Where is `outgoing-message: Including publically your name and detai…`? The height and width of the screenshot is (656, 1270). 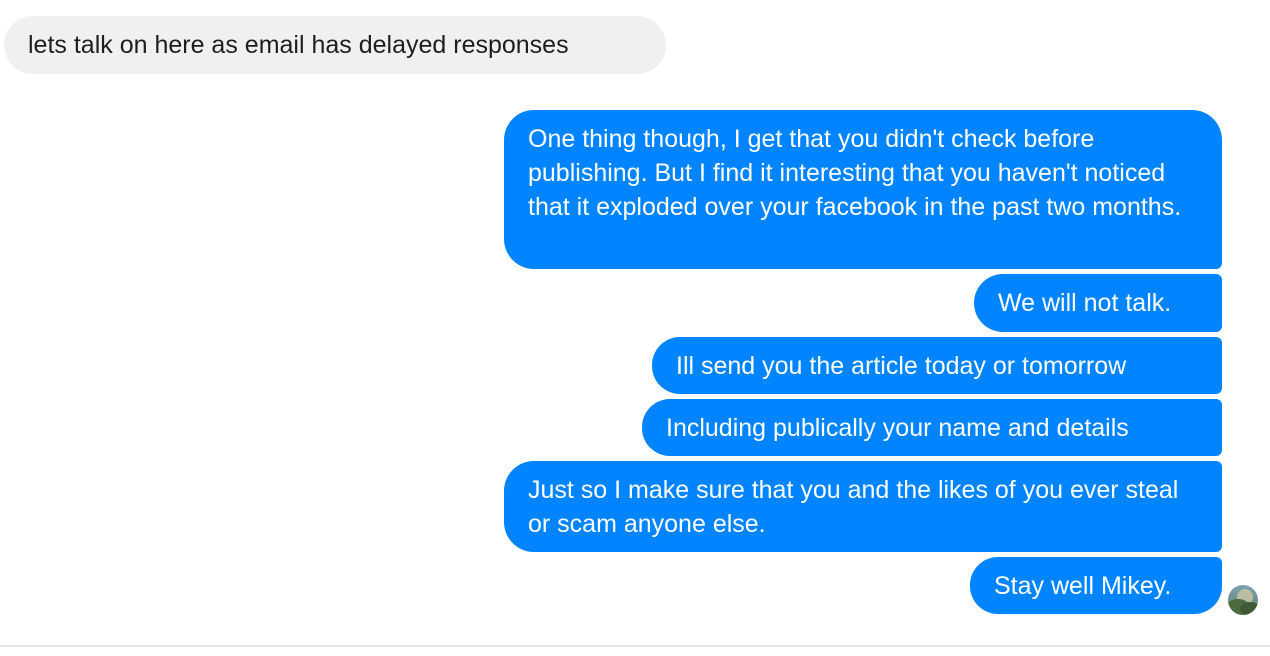 outgoing-message: Including publically your name and detai… is located at coordinates (932, 427).